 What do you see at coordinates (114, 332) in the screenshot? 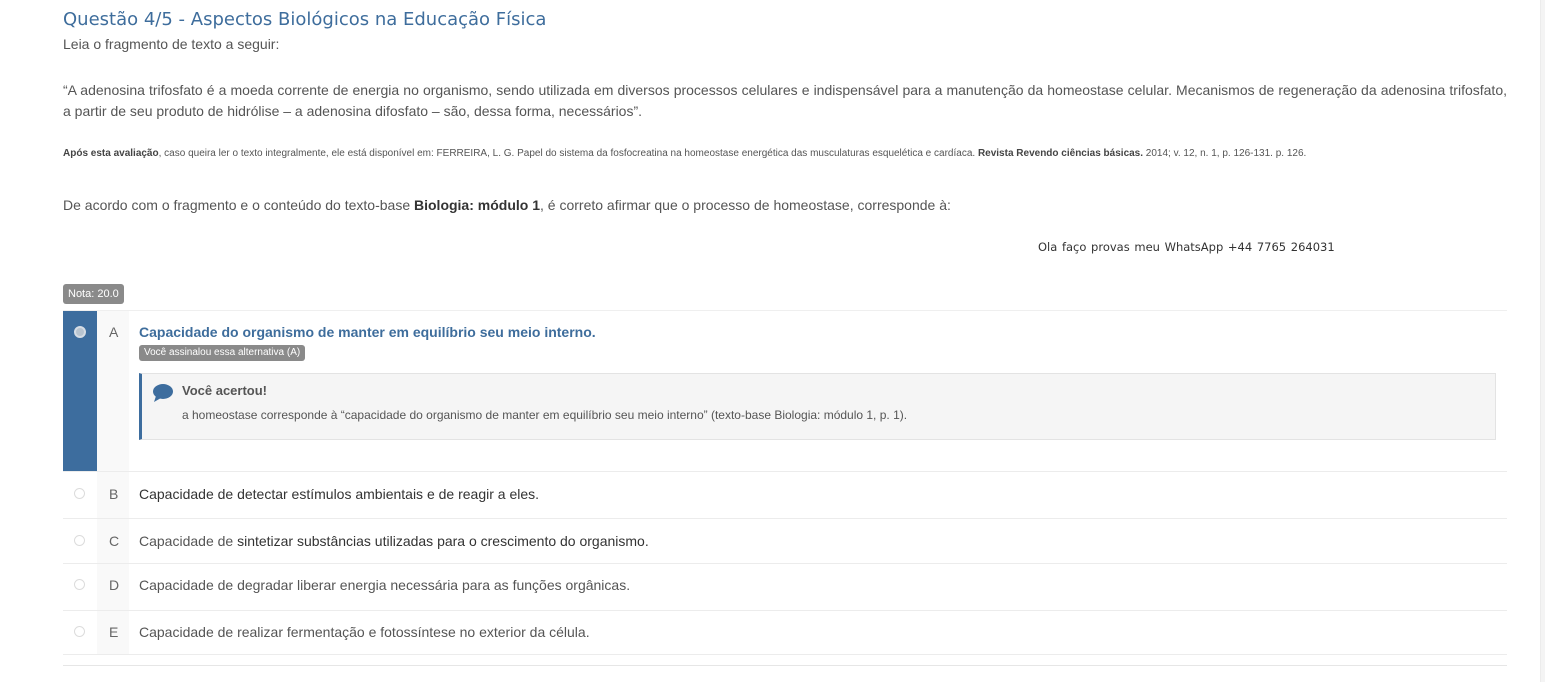
I see `alternative-a-letter: A` at bounding box center [114, 332].